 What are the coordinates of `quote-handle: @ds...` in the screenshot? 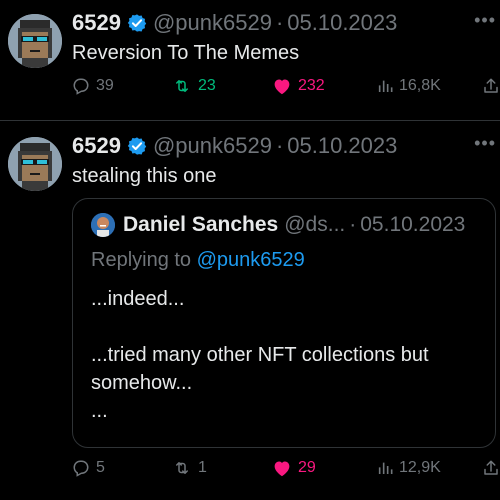 It's located at (314, 225).